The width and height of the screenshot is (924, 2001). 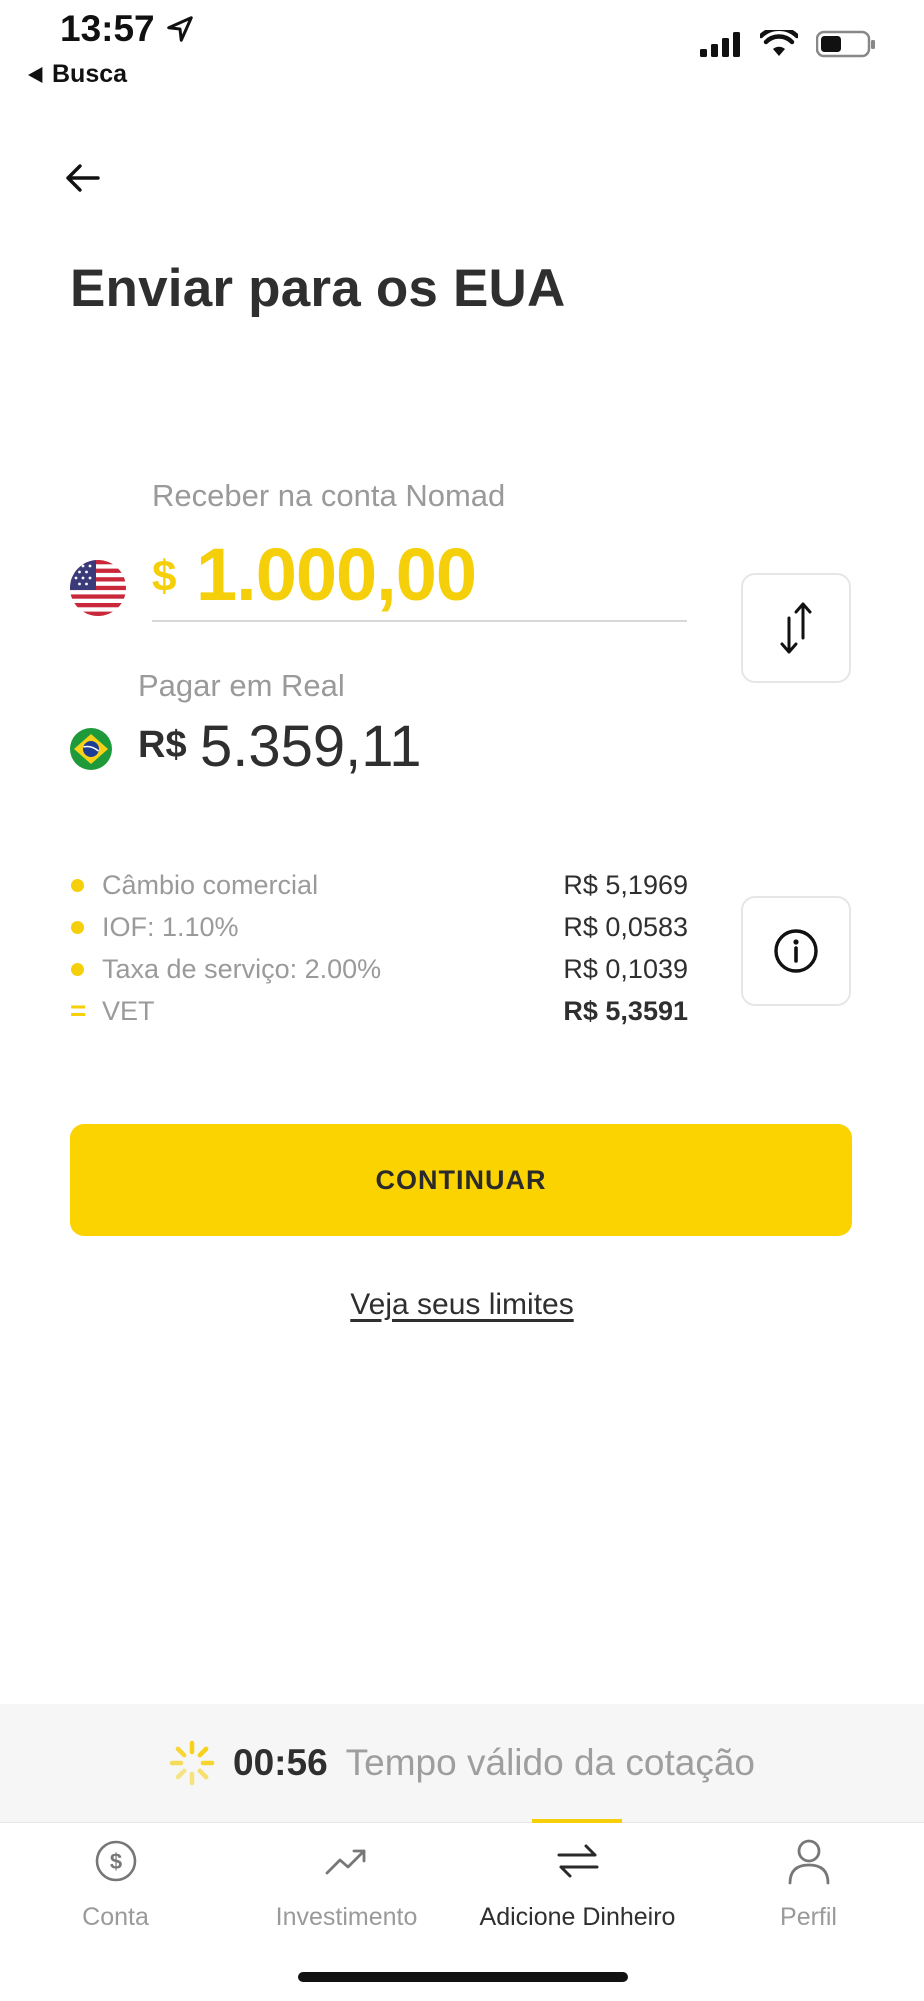 What do you see at coordinates (107, 28) in the screenshot?
I see `status-time: 13:57` at bounding box center [107, 28].